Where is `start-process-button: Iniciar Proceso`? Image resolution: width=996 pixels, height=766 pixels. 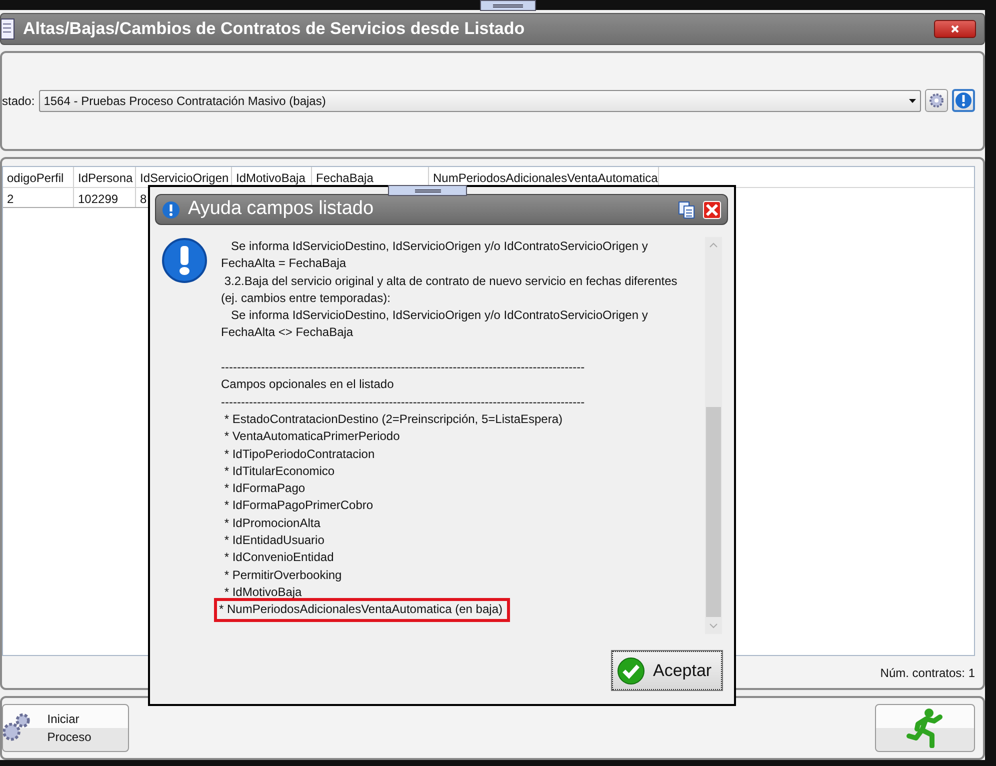
start-process-button: Iniciar Proceso is located at coordinates (65, 728).